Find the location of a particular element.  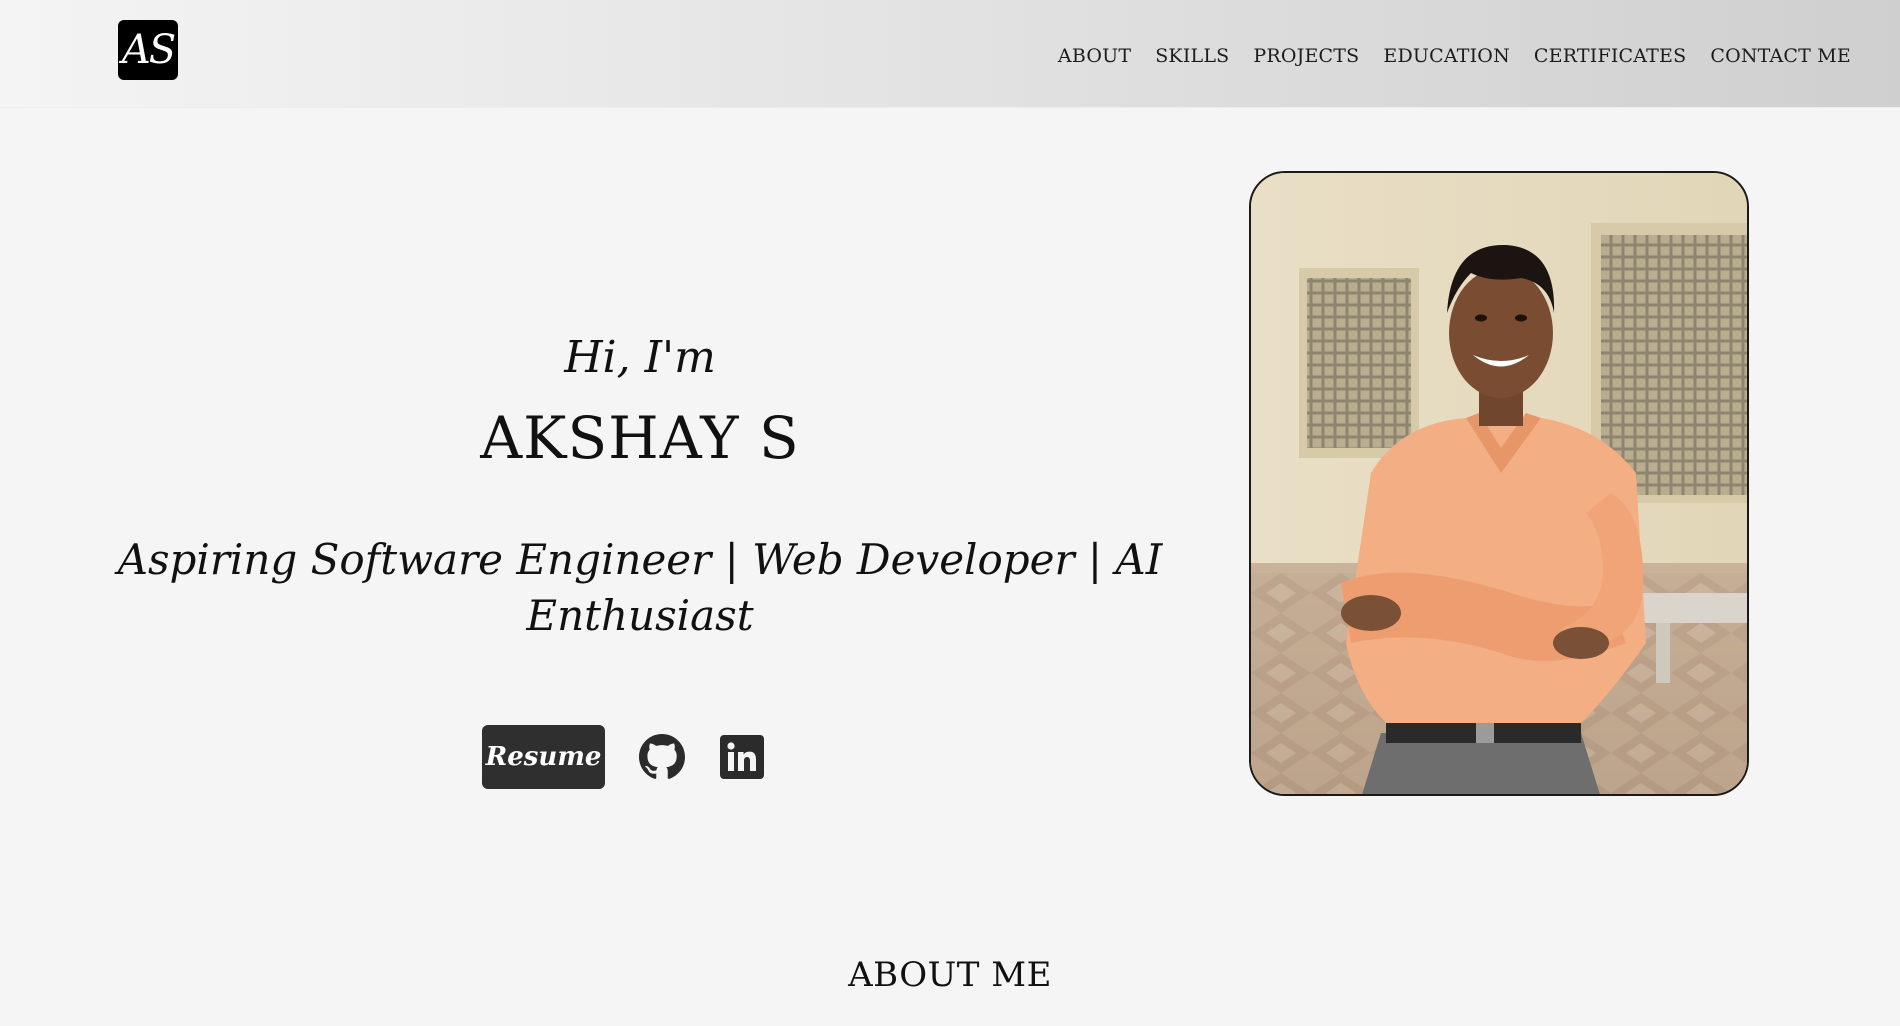

hero-actions: Resume is located at coordinates (623, 757).